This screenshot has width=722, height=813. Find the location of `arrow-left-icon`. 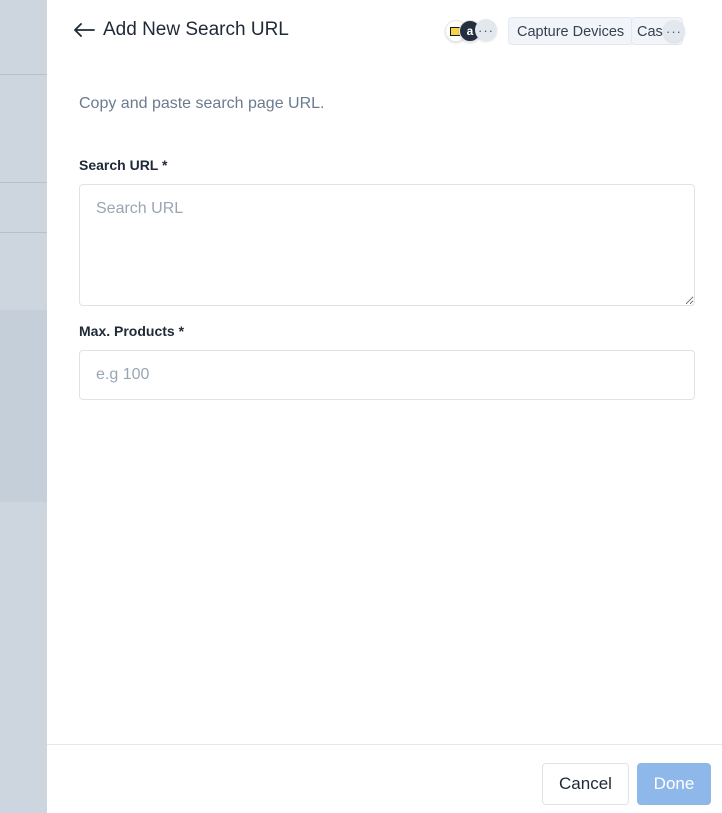

arrow-left-icon is located at coordinates (84, 30).